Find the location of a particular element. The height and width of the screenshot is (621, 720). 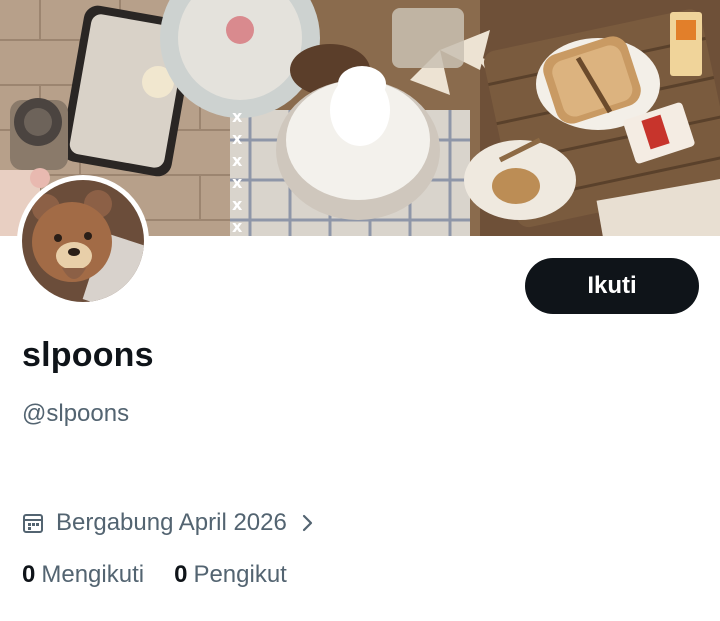

calendar-icon is located at coordinates (33, 523).